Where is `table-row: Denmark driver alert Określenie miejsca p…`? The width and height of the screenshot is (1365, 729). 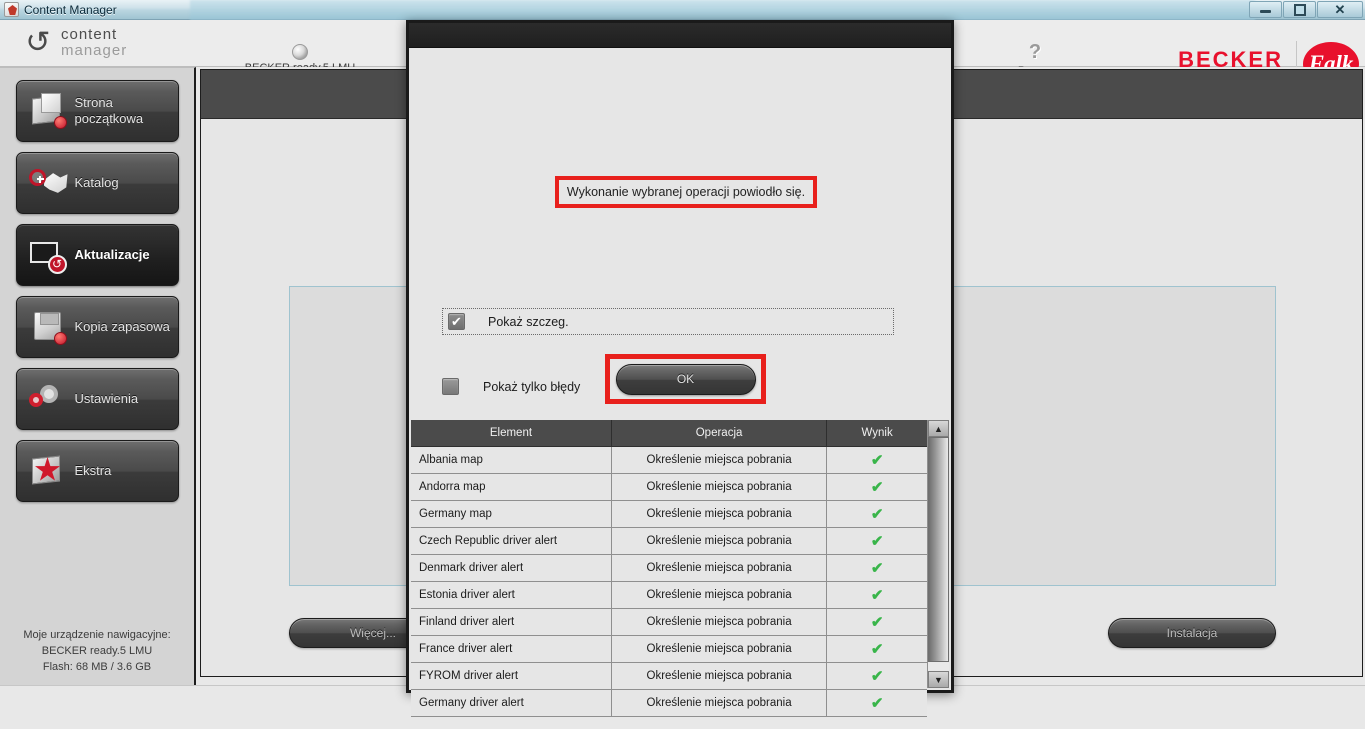 table-row: Denmark driver alert Określenie miejsca p… is located at coordinates (669, 568).